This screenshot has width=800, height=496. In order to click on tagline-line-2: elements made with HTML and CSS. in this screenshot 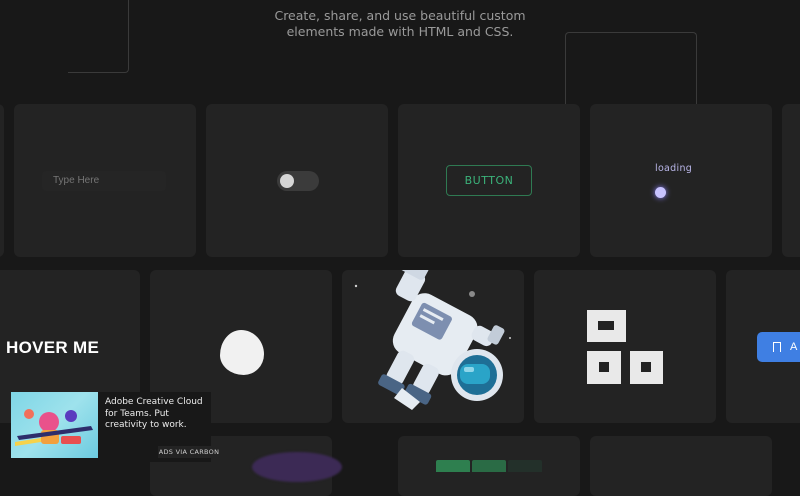, I will do `click(400, 31)`.